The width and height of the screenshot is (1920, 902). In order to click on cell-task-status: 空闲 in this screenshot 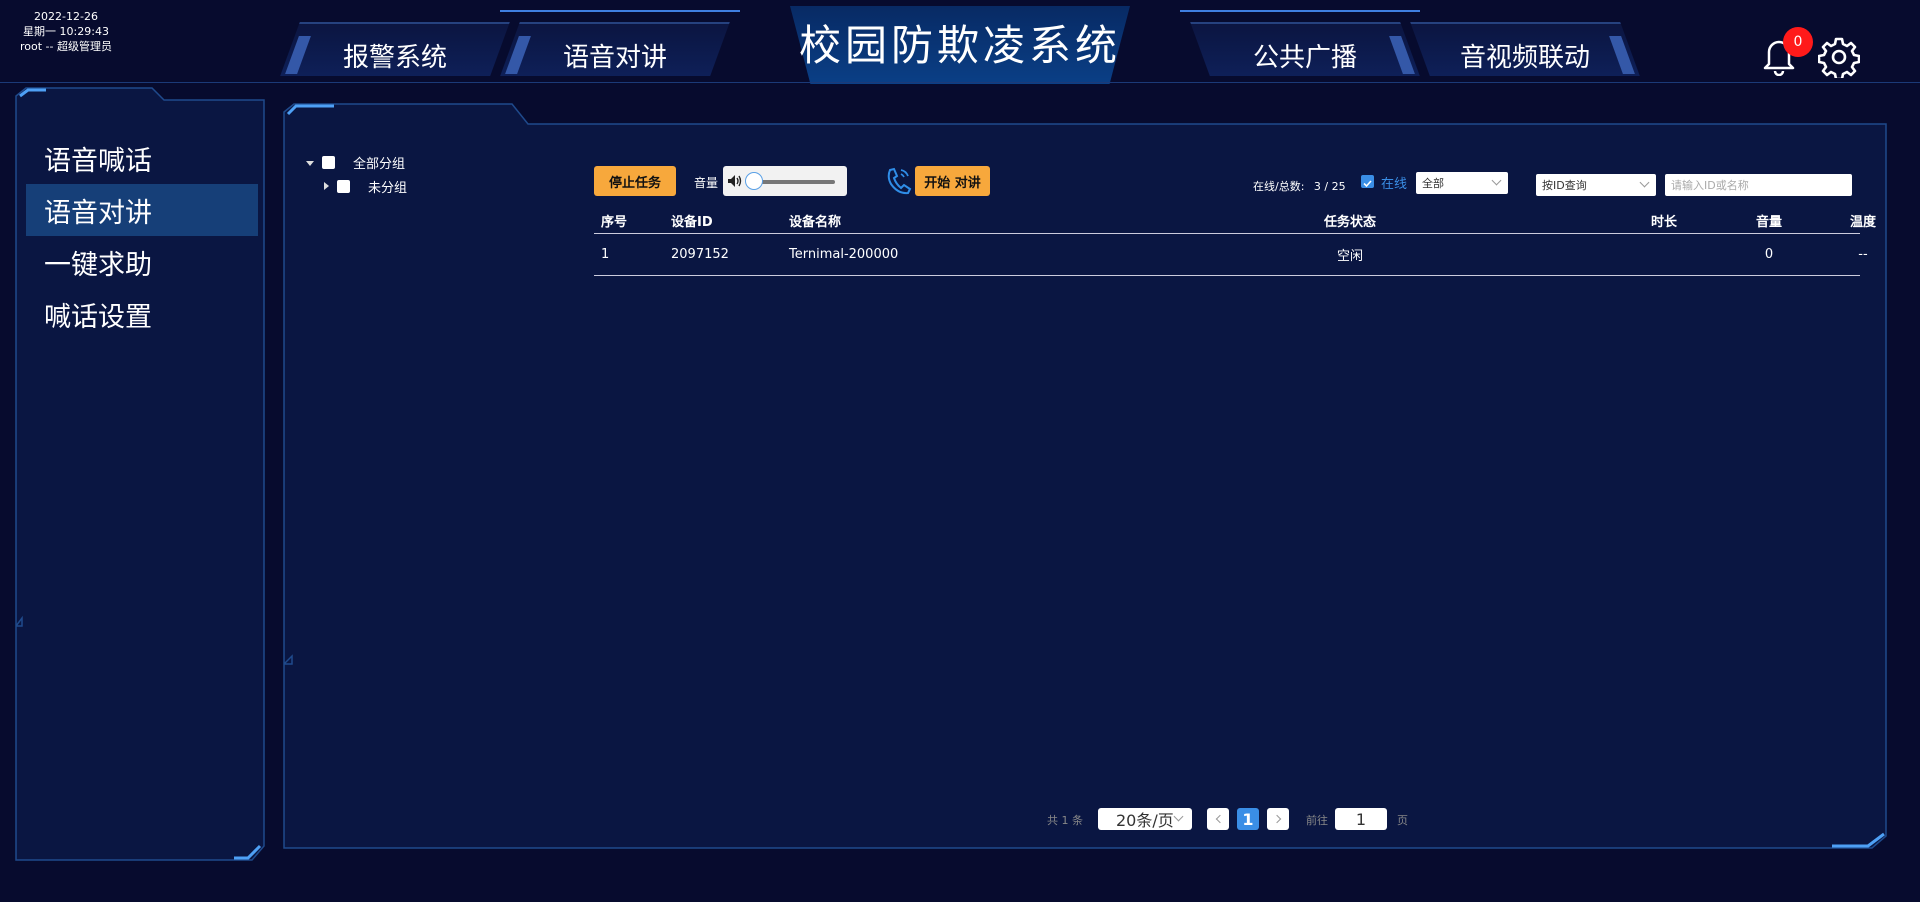, I will do `click(1349, 256)`.